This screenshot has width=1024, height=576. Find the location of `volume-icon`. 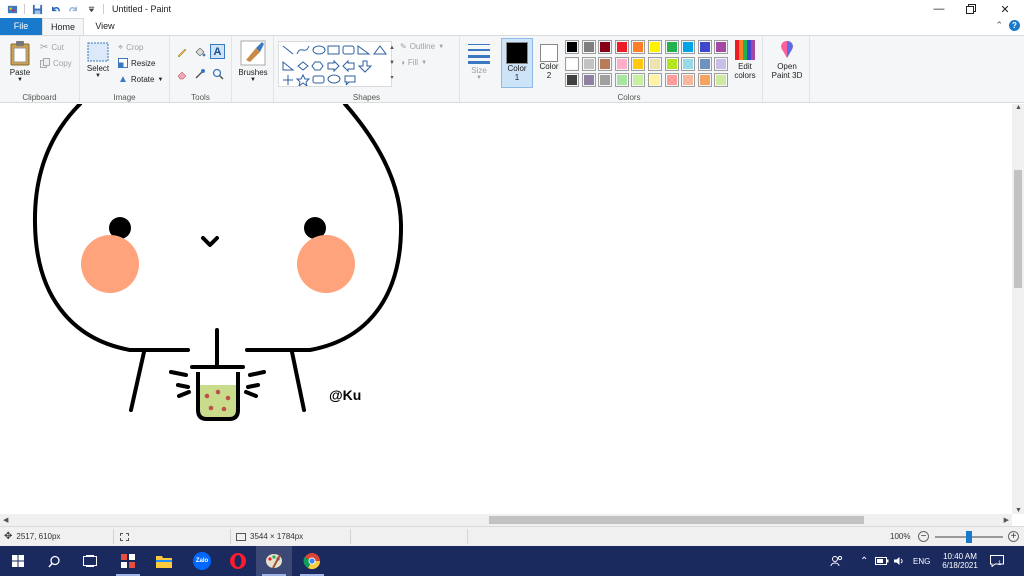

volume-icon is located at coordinates (899, 561).